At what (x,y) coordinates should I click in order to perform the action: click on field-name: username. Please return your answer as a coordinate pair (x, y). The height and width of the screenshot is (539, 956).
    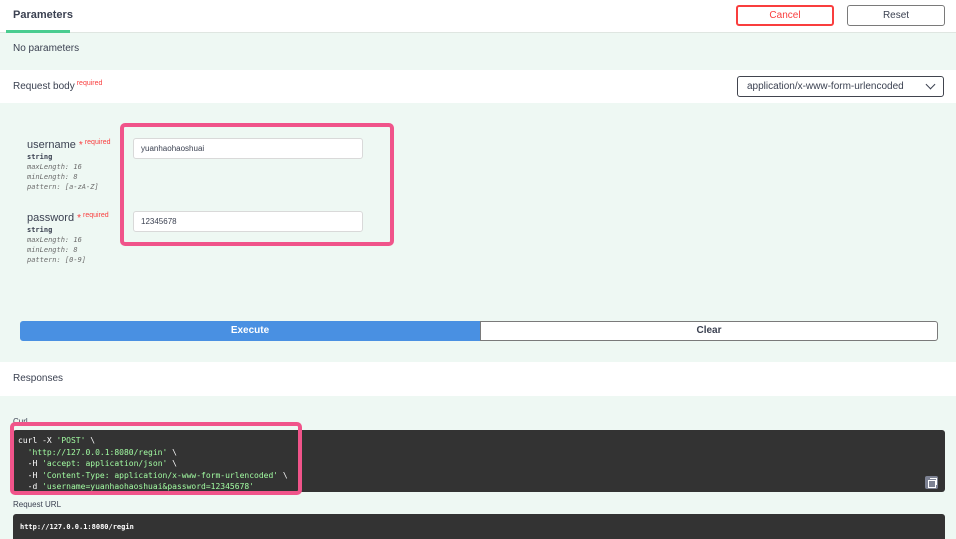
    Looking at the image, I should click on (51, 145).